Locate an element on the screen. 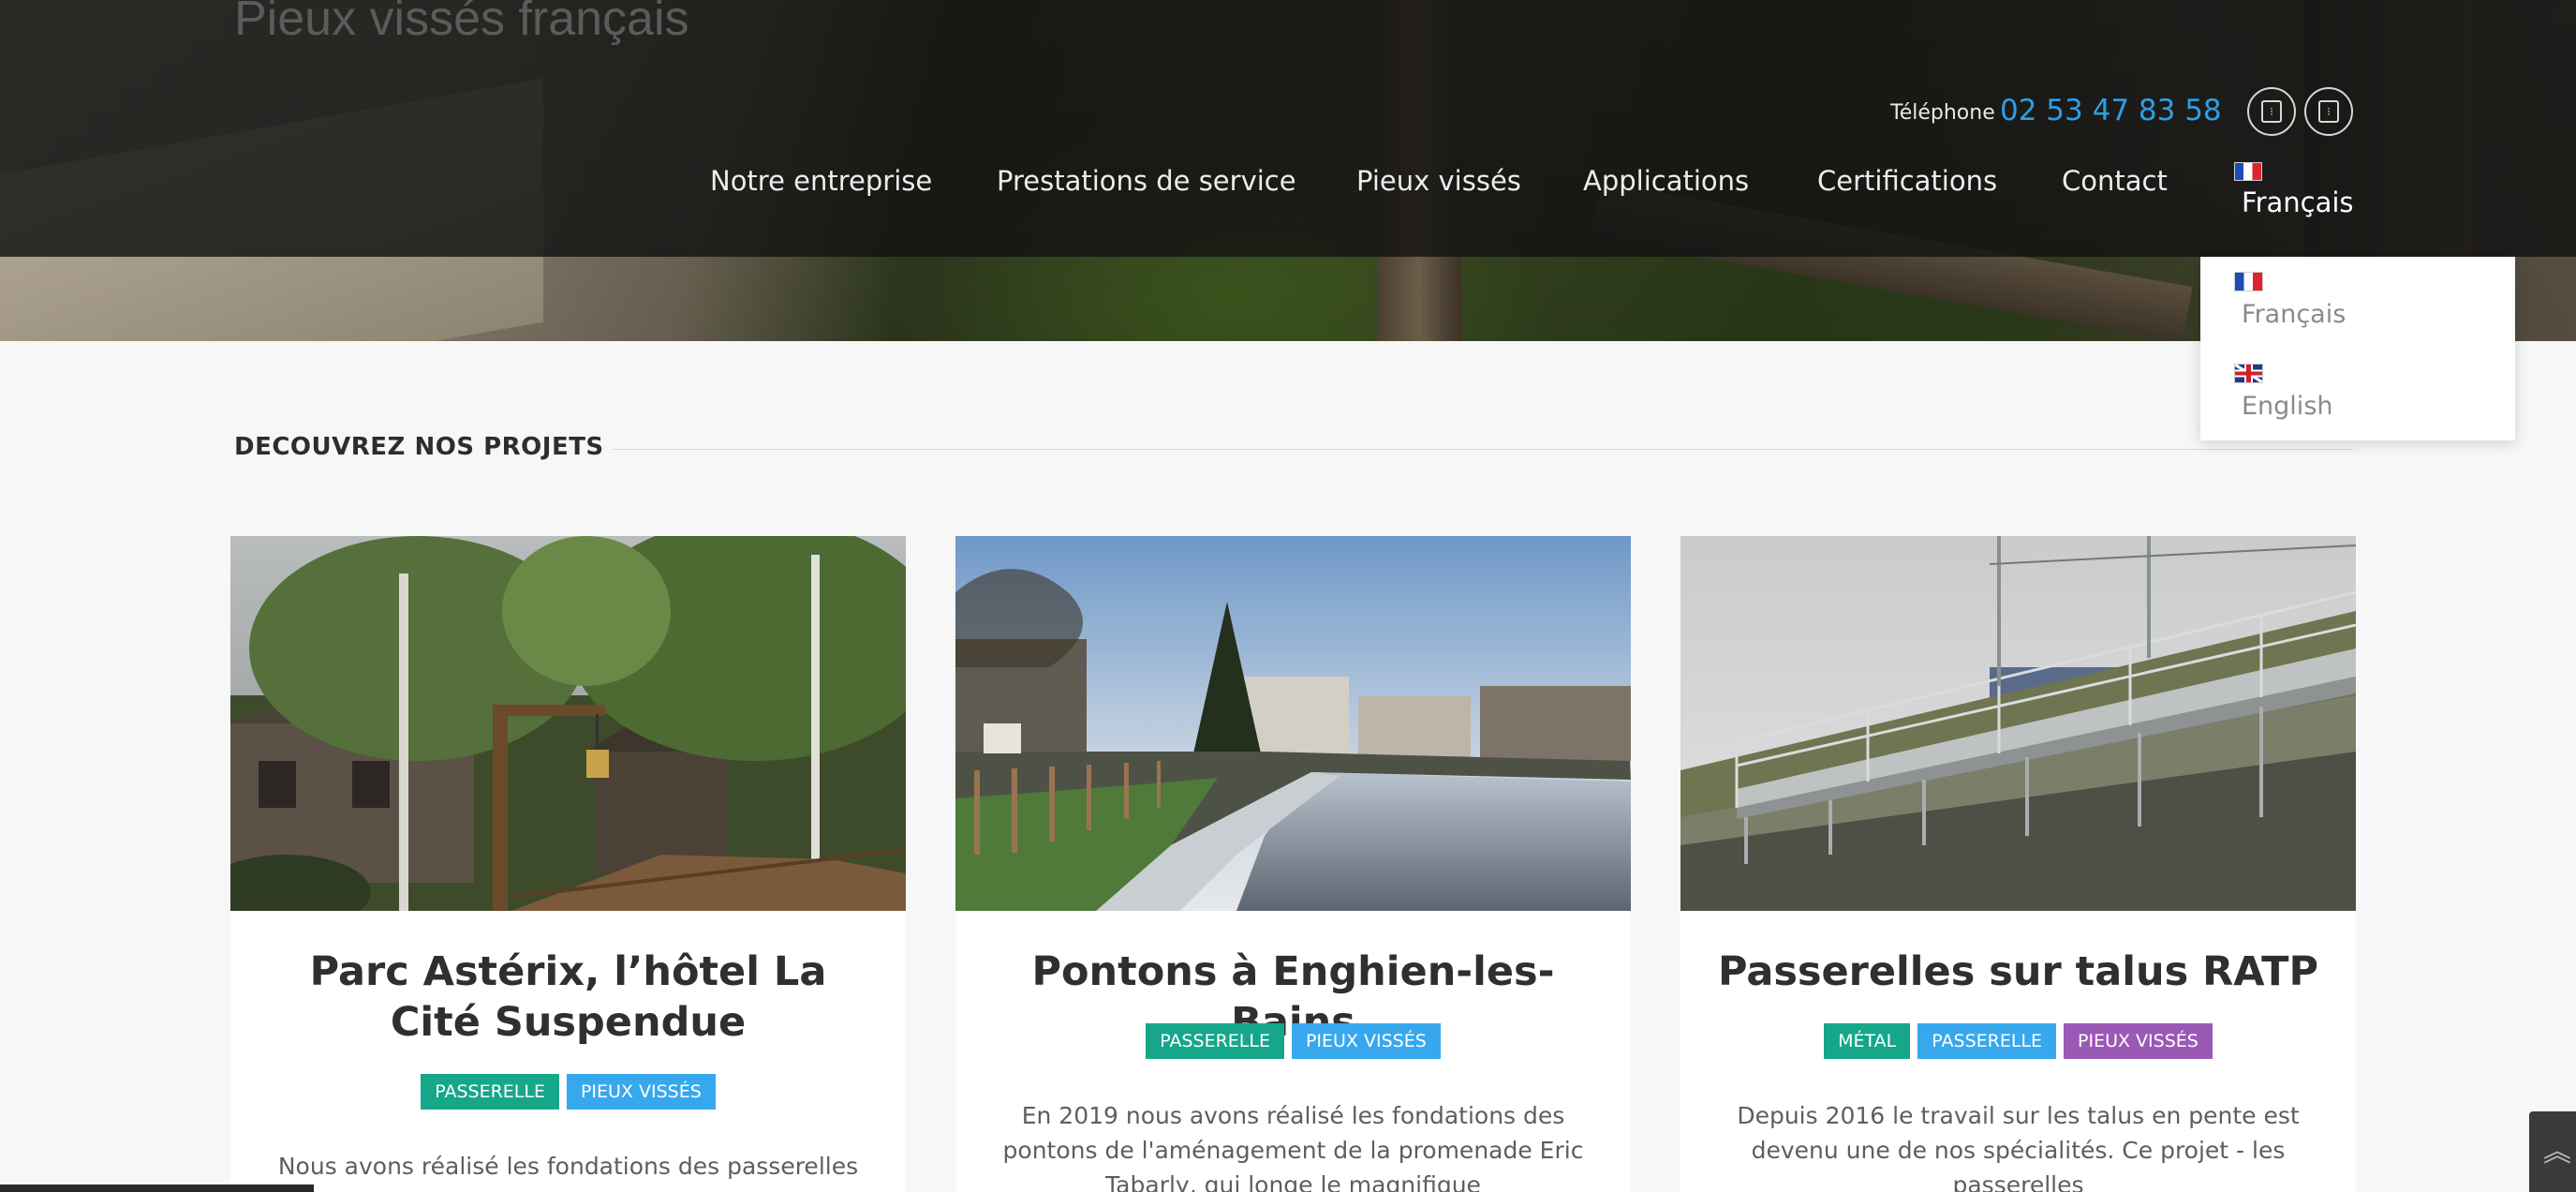  site-title: Pieux vissés français is located at coordinates (461, 23).